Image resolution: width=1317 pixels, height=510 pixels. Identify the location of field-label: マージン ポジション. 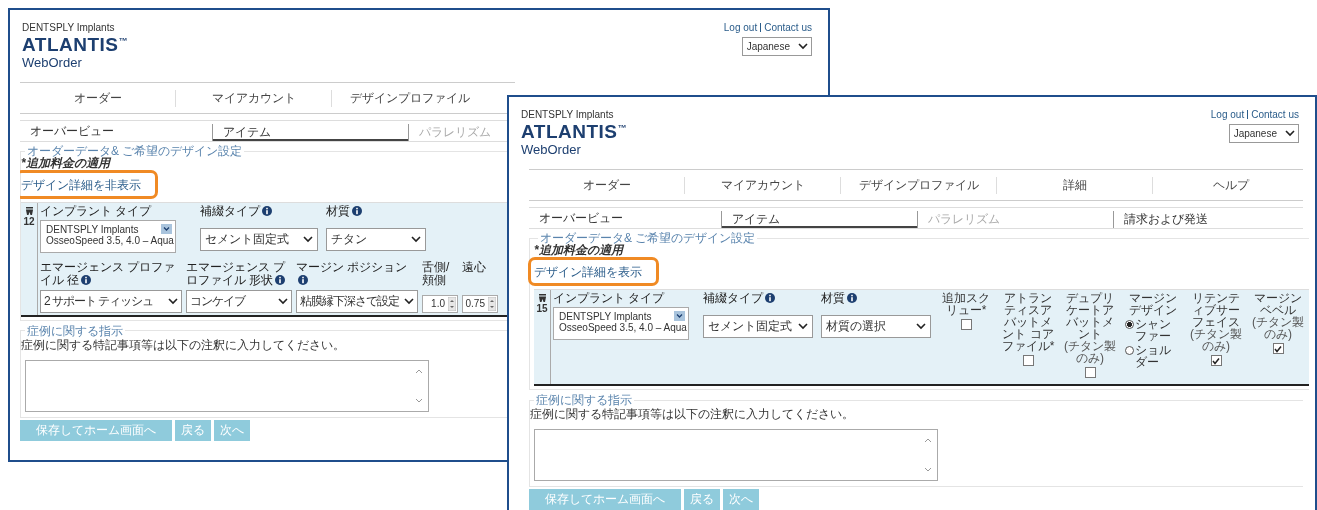
(357, 274).